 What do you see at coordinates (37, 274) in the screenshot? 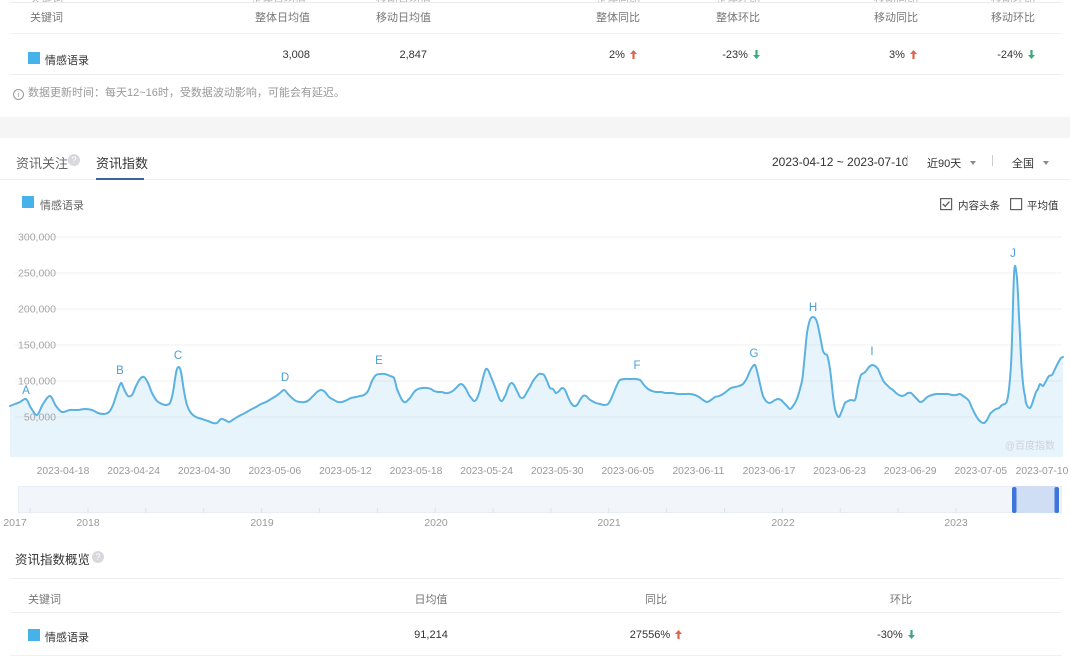
I see `svg-text: 250,000` at bounding box center [37, 274].